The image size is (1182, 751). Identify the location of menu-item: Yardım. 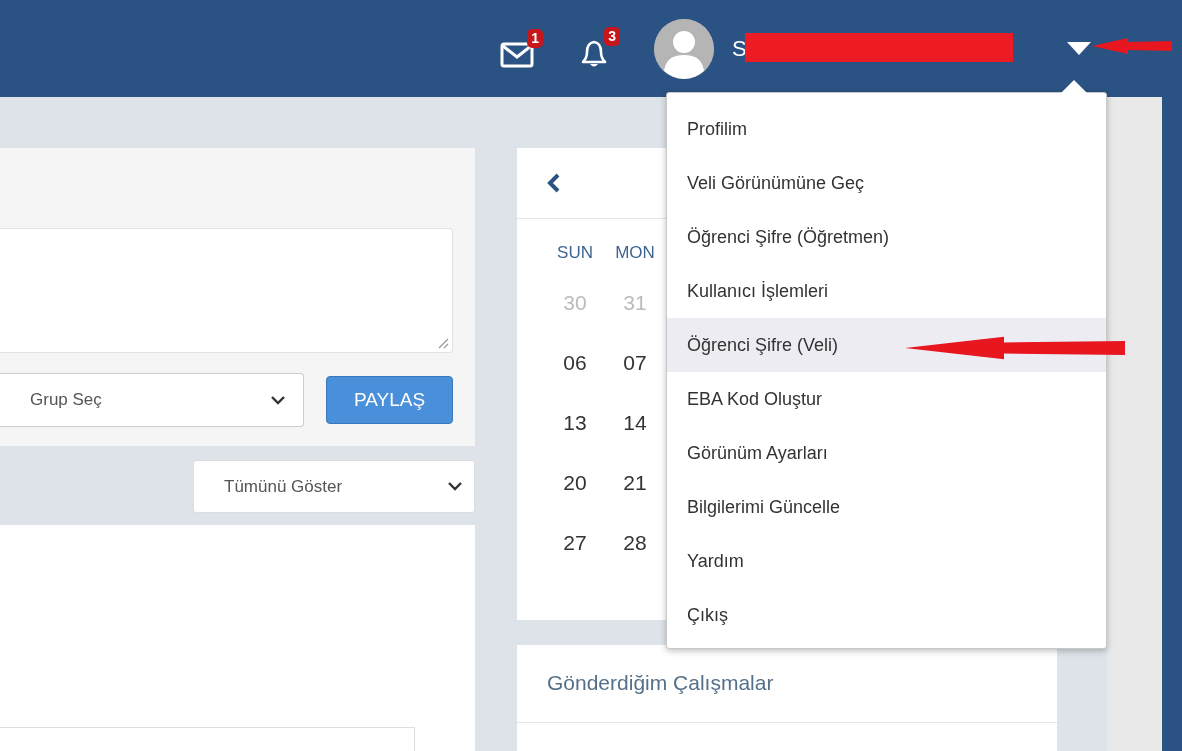
(886, 561).